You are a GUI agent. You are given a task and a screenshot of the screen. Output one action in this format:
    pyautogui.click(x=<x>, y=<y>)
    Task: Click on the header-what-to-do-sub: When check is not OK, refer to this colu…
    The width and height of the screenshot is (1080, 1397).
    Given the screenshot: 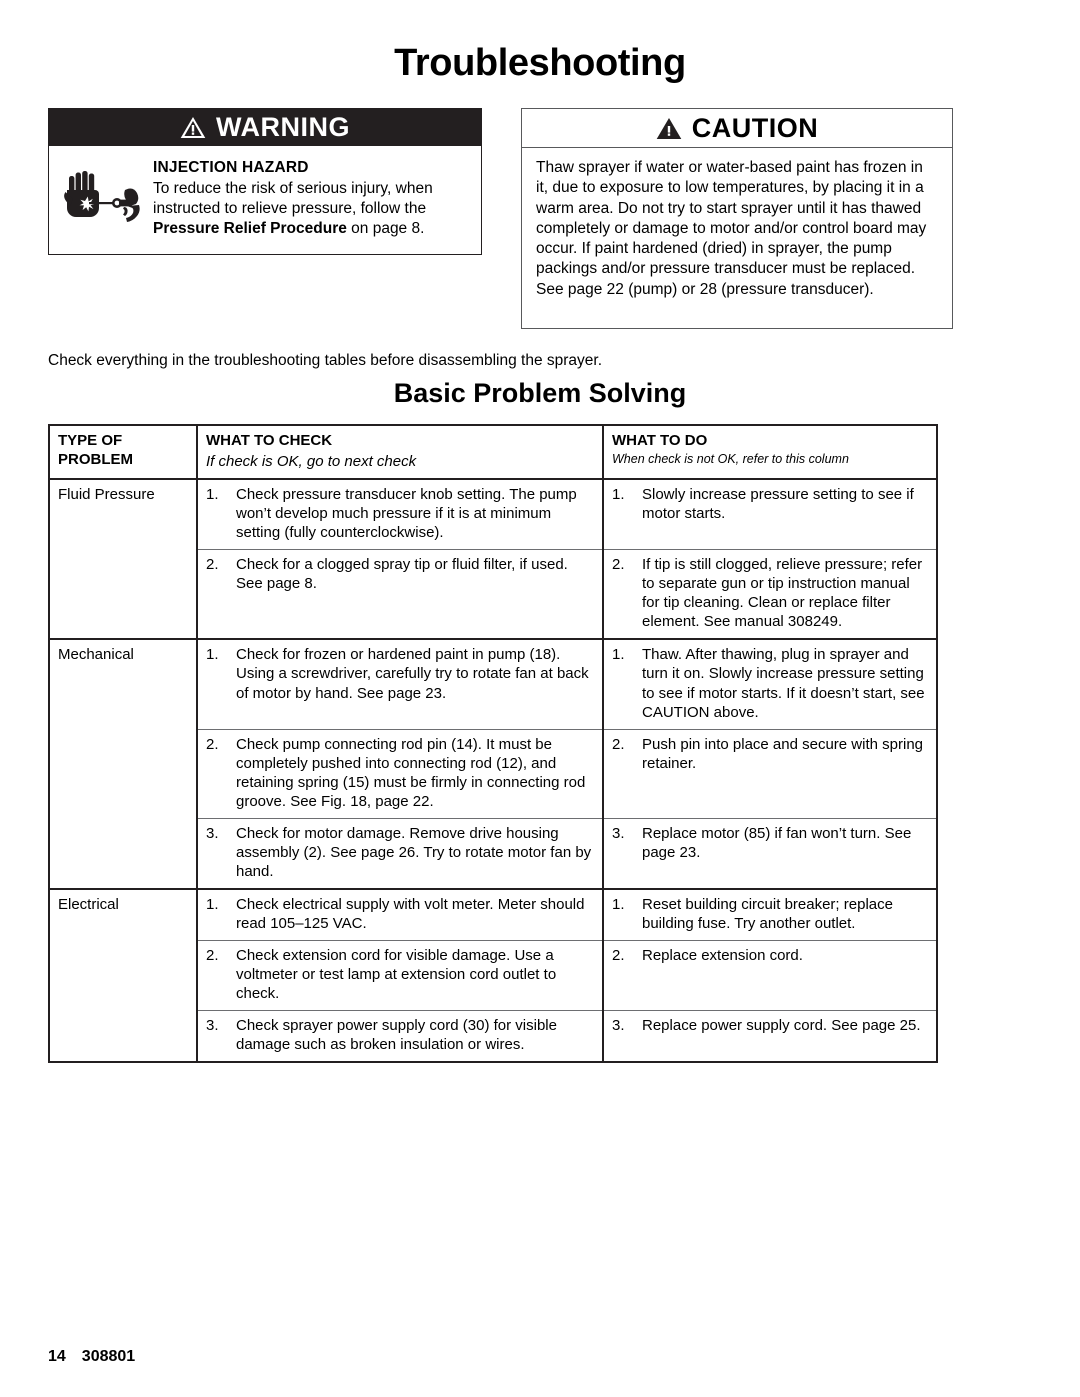 What is the action you would take?
    pyautogui.click(x=730, y=459)
    